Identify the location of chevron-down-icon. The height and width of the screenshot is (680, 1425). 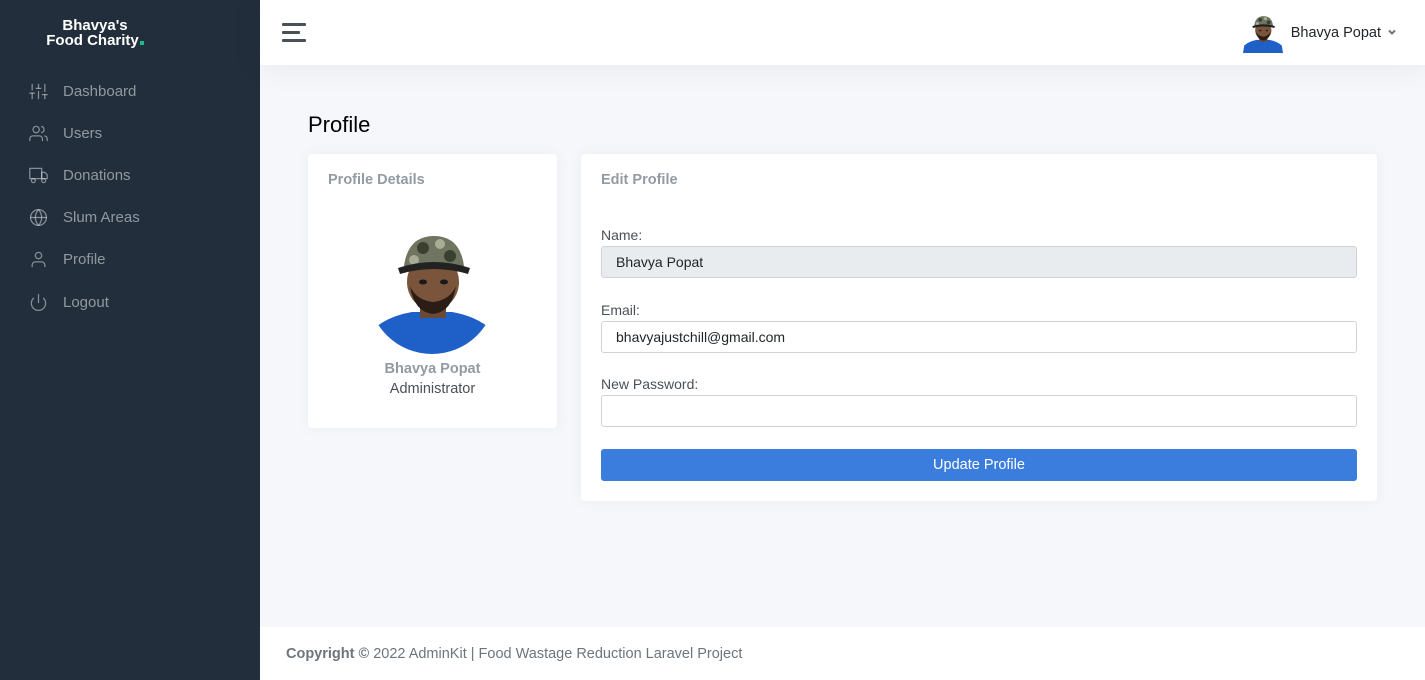
(1392, 33).